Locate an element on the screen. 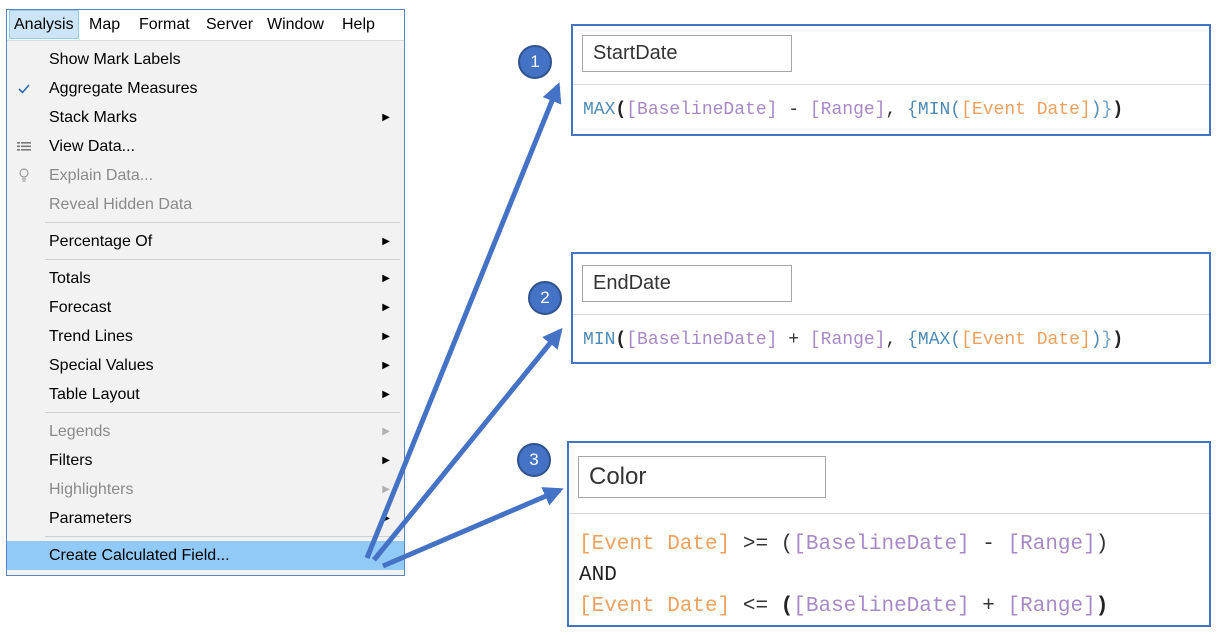 This screenshot has width=1217, height=635. arrow-to-startdate is located at coordinates (463, 320).